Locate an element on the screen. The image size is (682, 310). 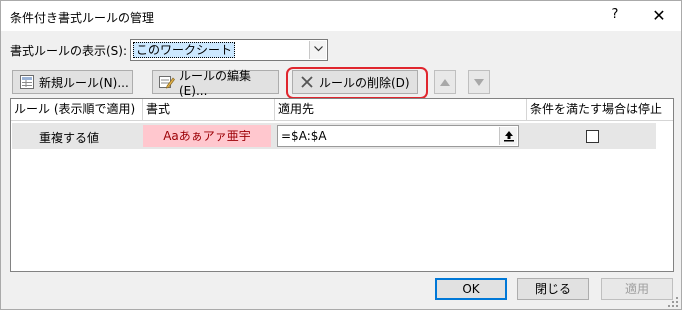
title-bar: 条件付き書式ルールの管理 ? ✕ is located at coordinates (341, 16).